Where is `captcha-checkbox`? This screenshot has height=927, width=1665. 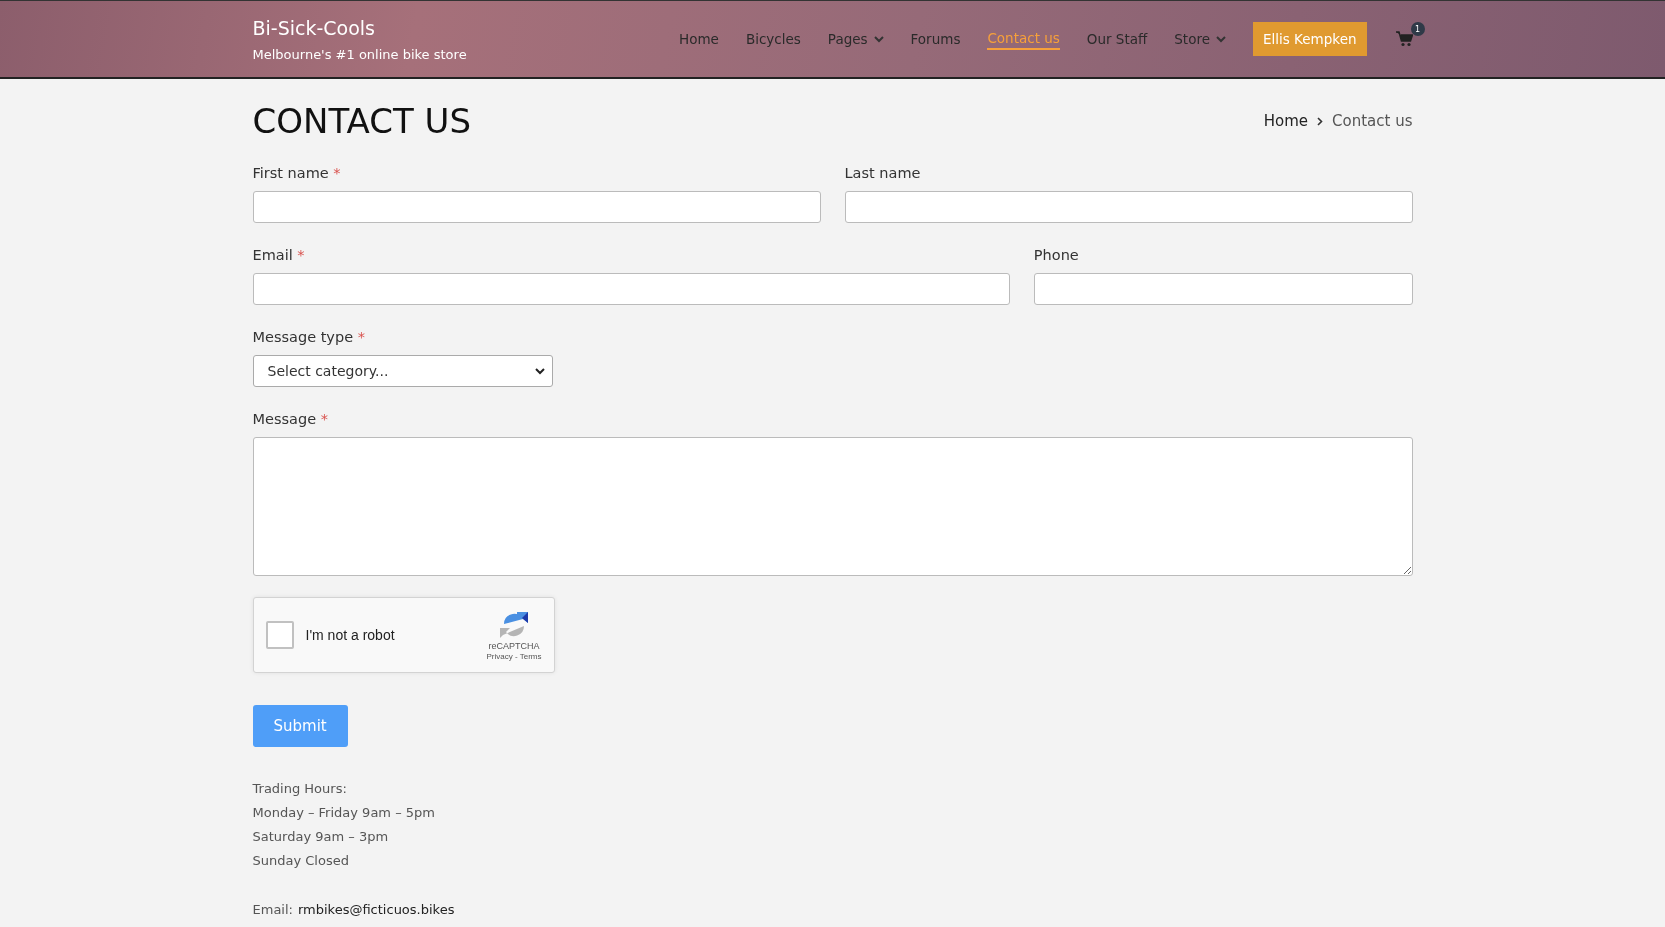
captcha-checkbox is located at coordinates (279, 635).